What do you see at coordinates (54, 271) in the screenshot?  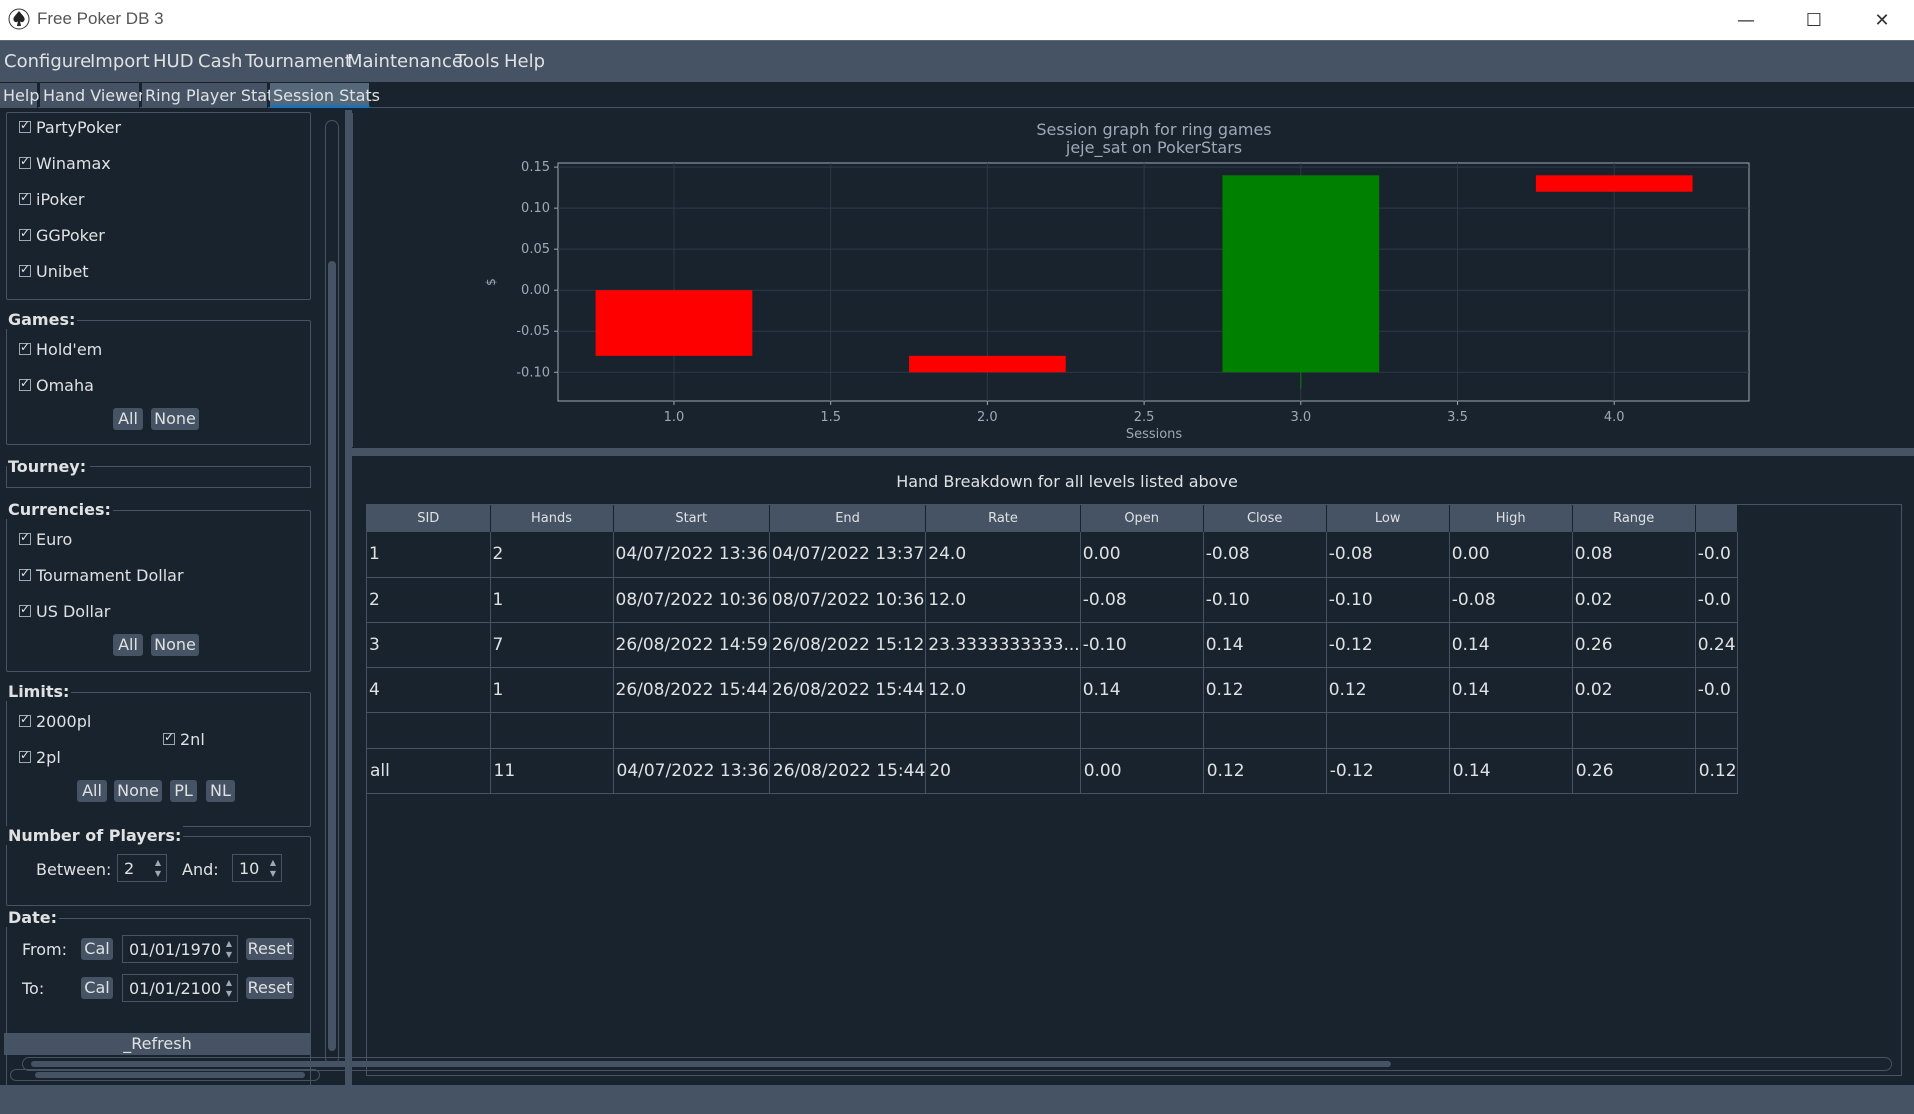 I see `site-checkbox-unibet: Unibet` at bounding box center [54, 271].